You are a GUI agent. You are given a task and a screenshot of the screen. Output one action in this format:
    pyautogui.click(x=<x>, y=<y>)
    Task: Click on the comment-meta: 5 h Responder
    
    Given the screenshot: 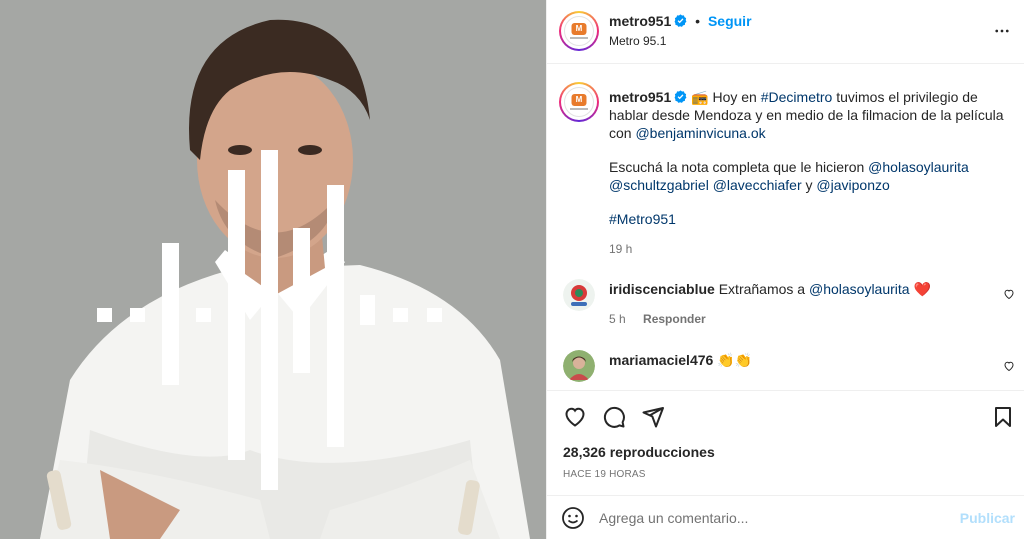 What is the action you would take?
    pyautogui.click(x=664, y=319)
    